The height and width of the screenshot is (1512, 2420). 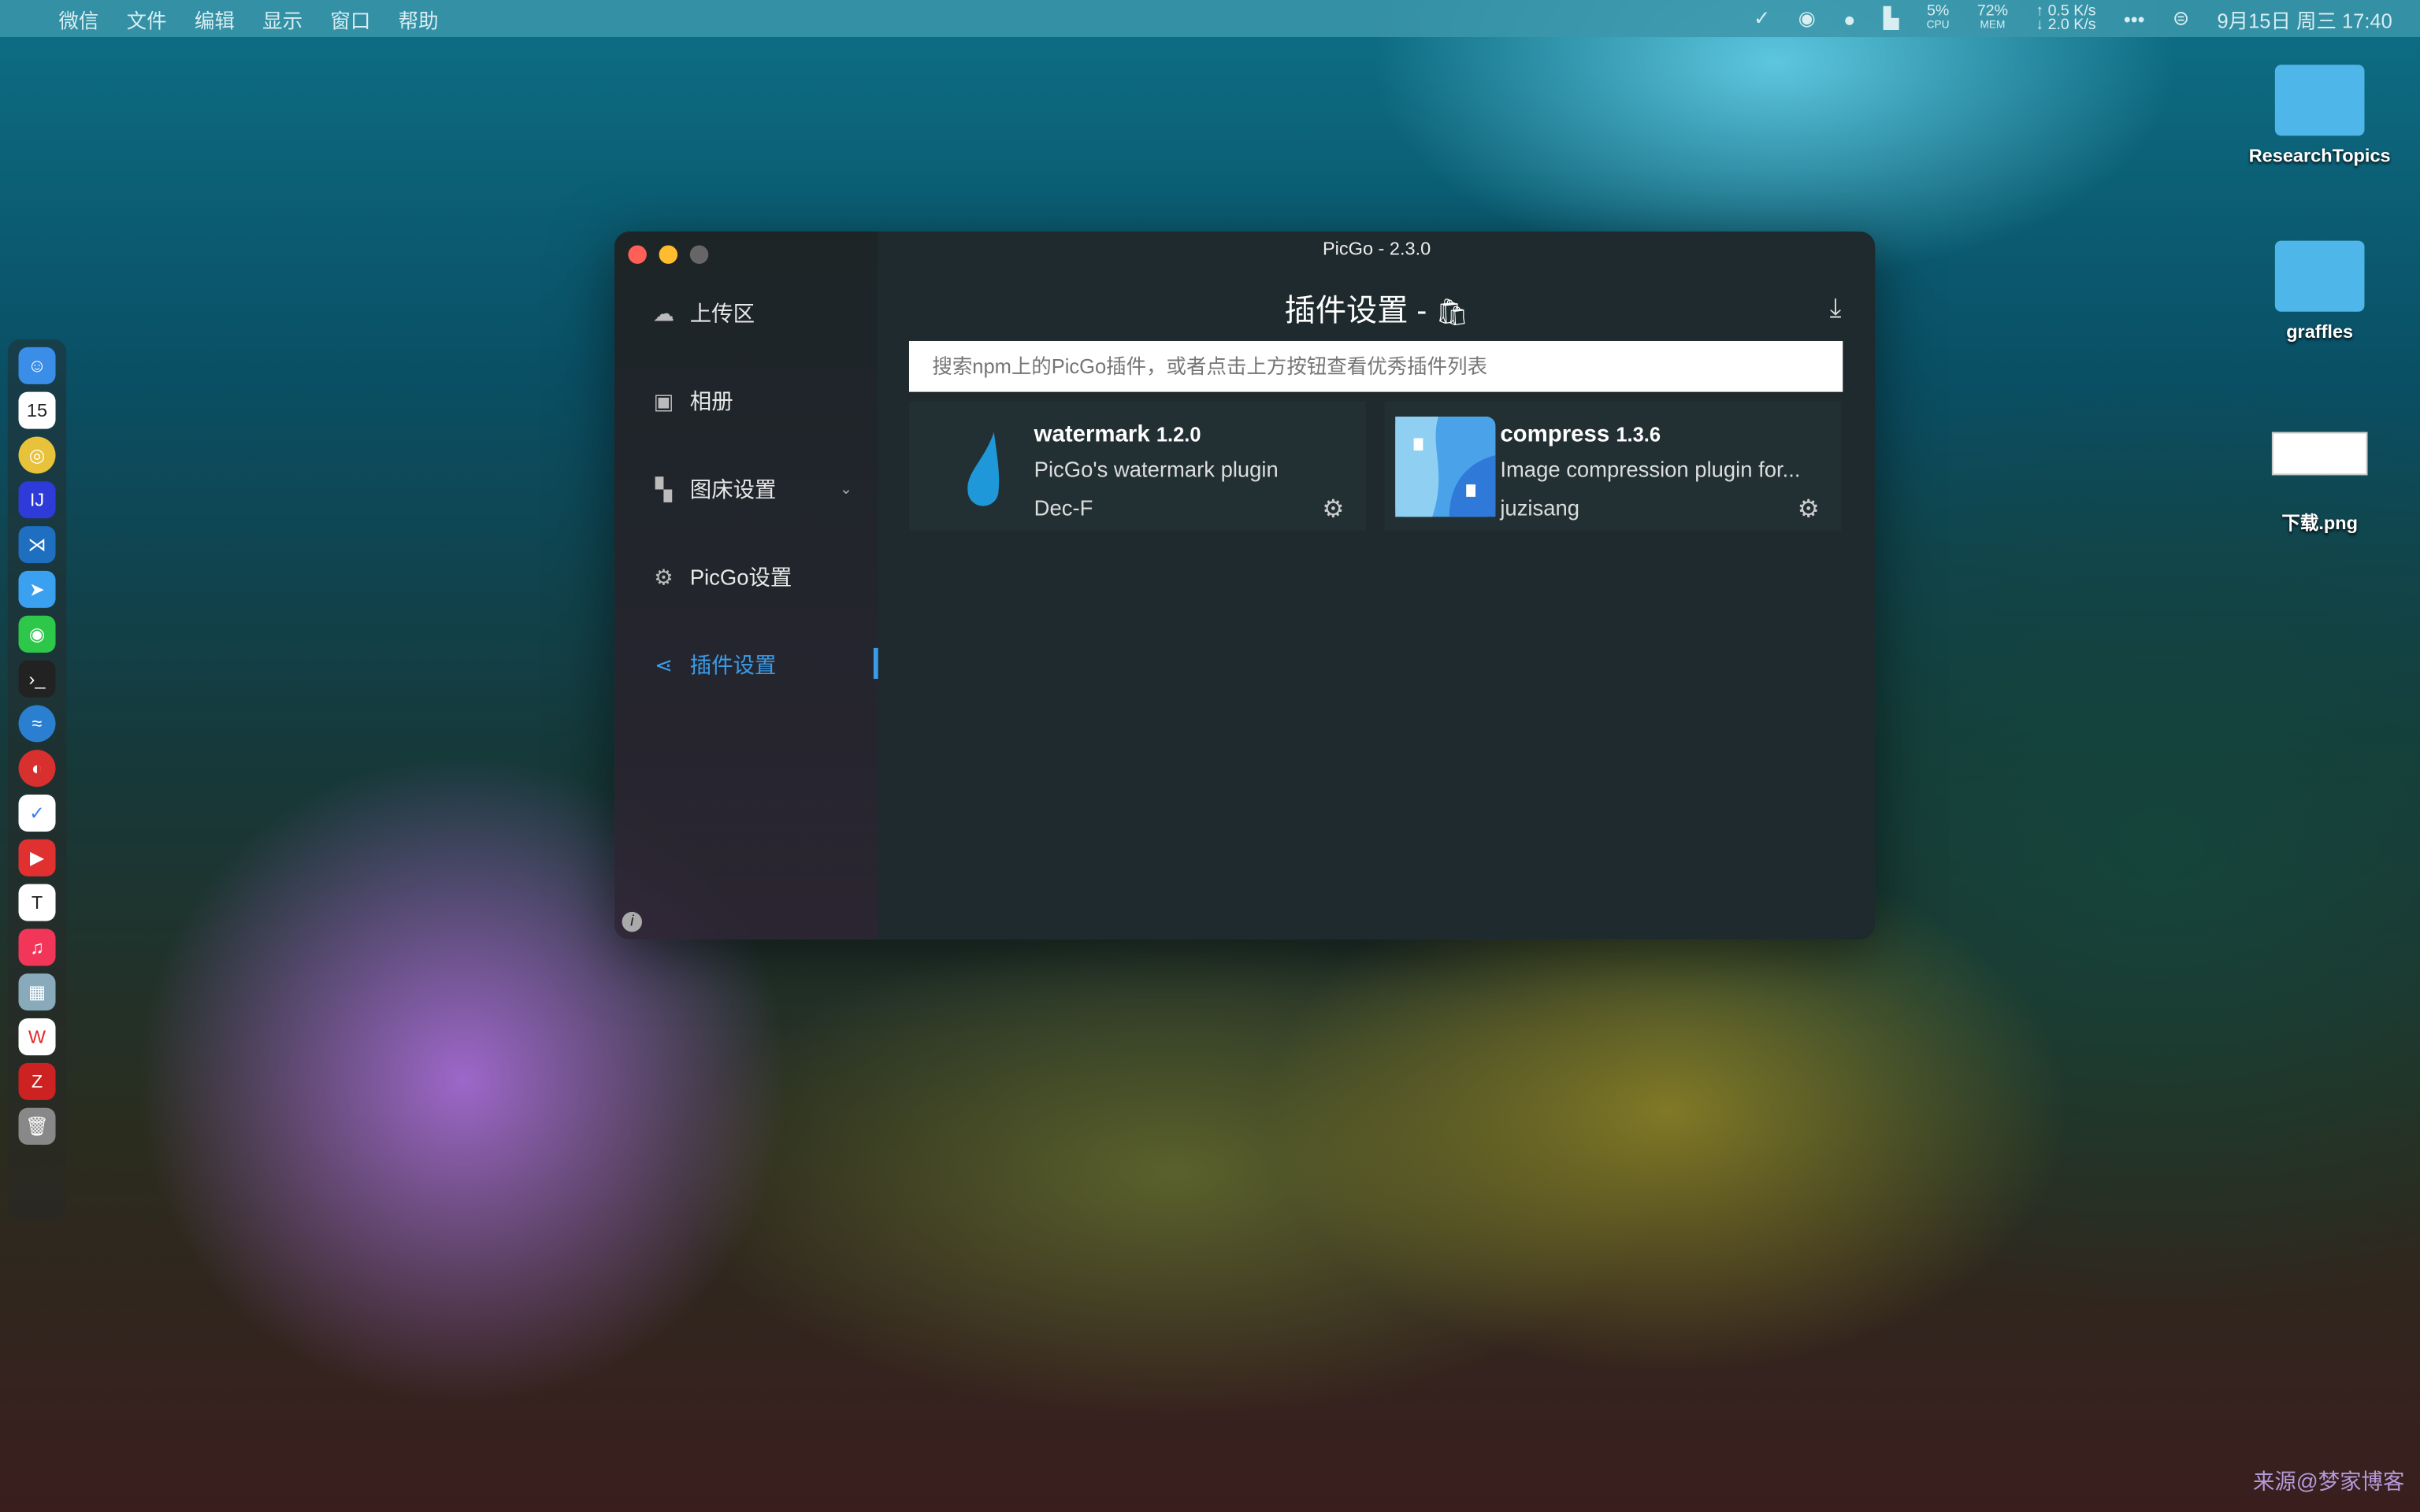 I want to click on desktop-item-label: graffles, so click(x=2320, y=332).